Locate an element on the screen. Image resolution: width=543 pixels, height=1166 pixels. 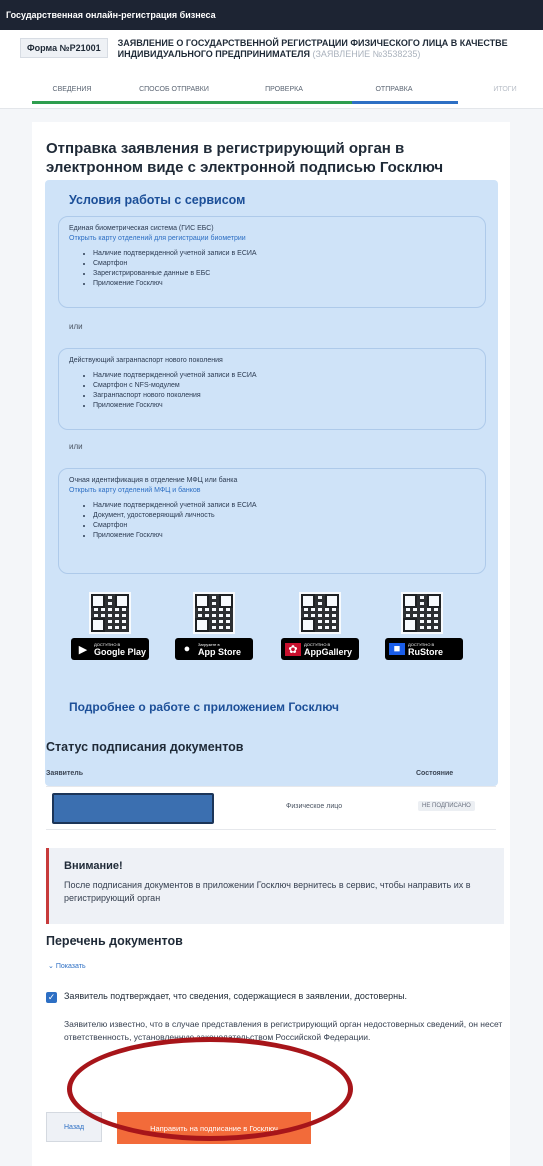
step-check: ПРОВЕРКА is located at coordinates (284, 89).